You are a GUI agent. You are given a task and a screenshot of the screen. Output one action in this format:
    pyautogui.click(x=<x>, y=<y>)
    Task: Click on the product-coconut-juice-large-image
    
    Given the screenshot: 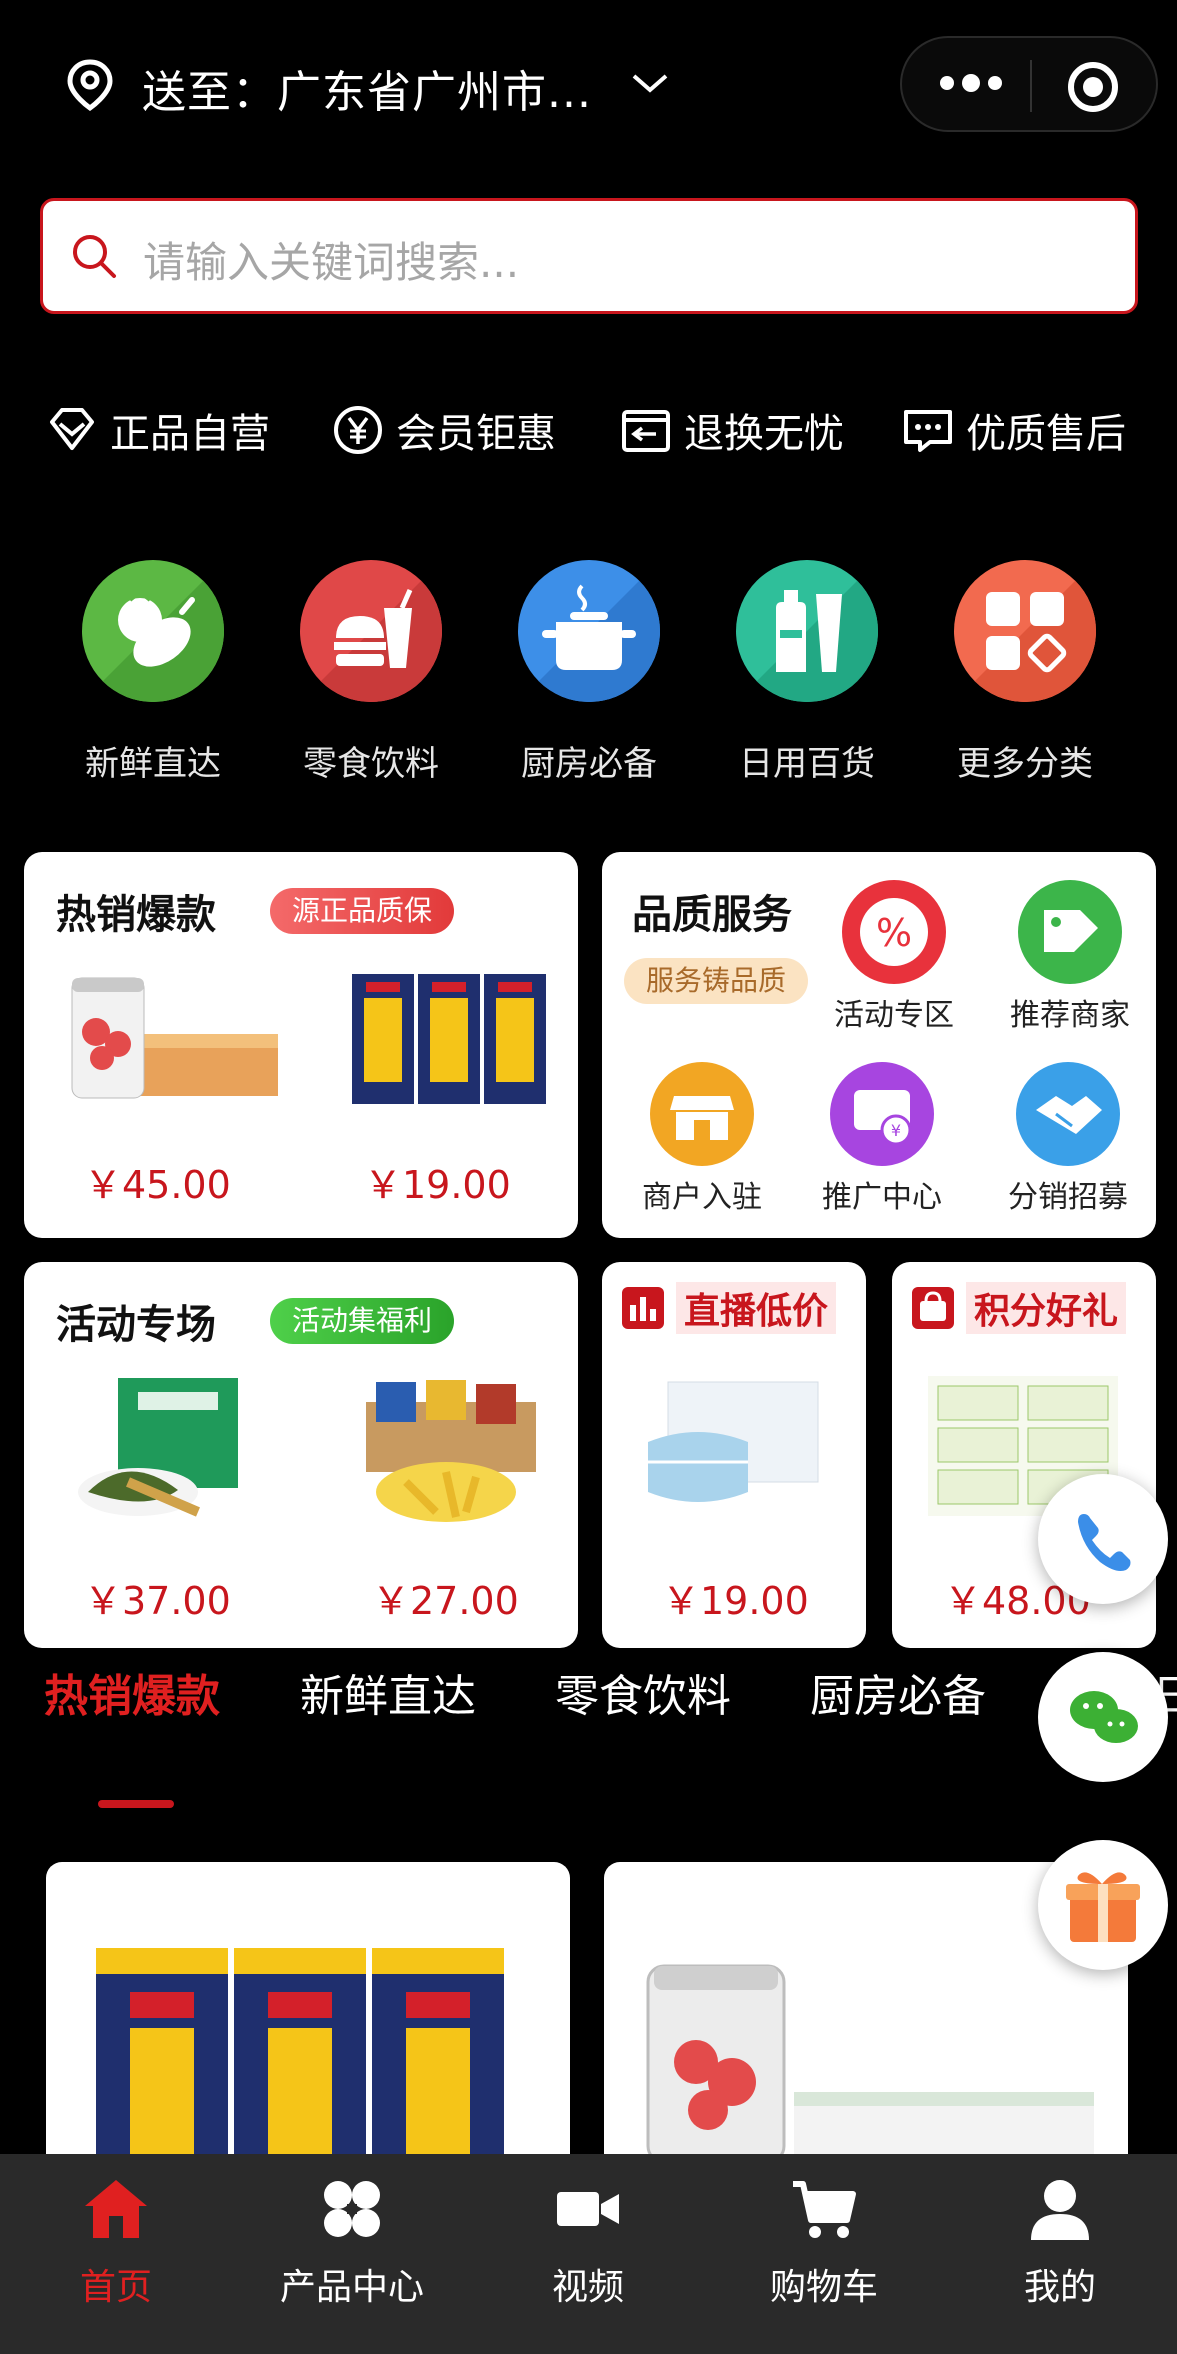 What is the action you would take?
    pyautogui.click(x=300, y=2055)
    